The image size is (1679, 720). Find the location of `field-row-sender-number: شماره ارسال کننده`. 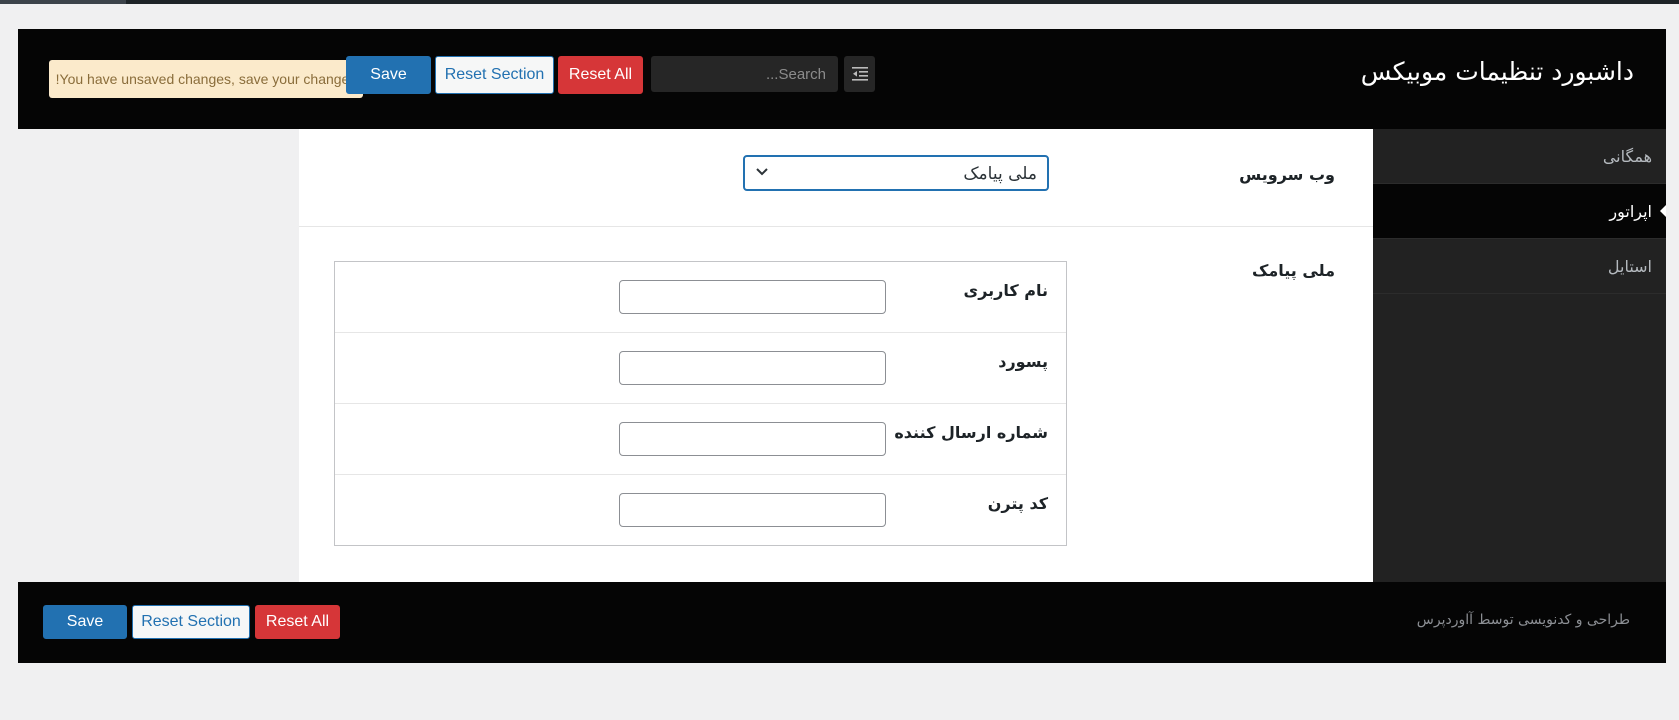

field-row-sender-number: شماره ارسال کننده is located at coordinates (700, 439).